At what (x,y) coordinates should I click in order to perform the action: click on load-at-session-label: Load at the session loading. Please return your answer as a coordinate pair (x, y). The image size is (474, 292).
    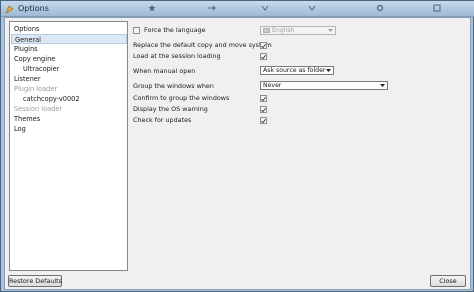
    Looking at the image, I should click on (177, 56).